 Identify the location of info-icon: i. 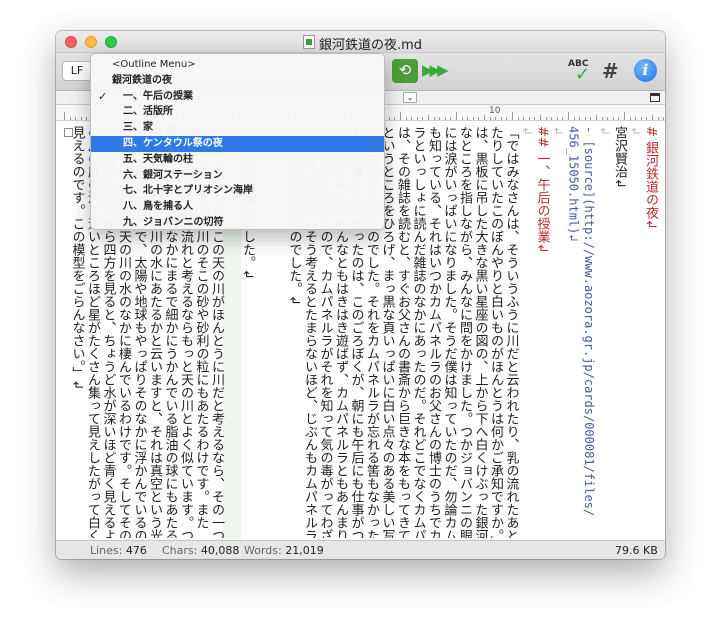
(645, 70).